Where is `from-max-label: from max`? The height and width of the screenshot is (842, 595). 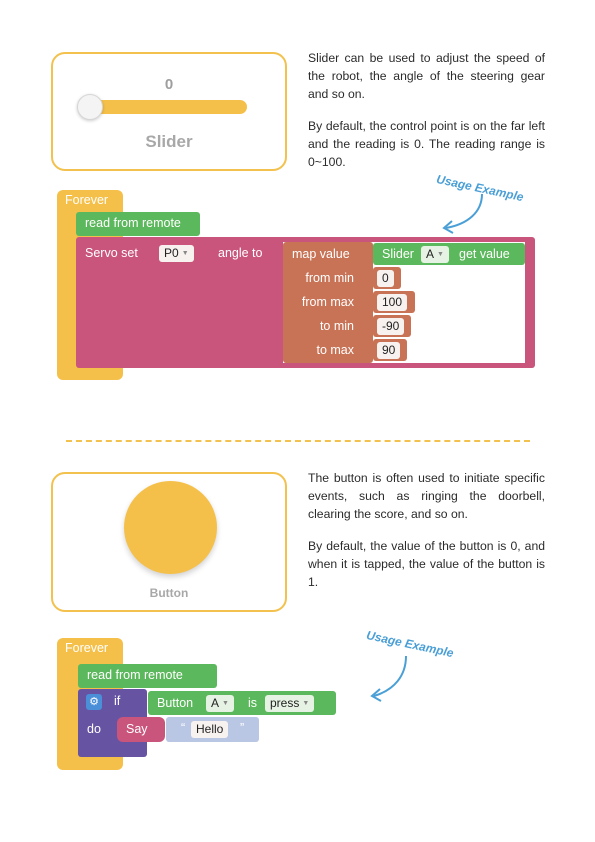 from-max-label: from max is located at coordinates (327, 302).